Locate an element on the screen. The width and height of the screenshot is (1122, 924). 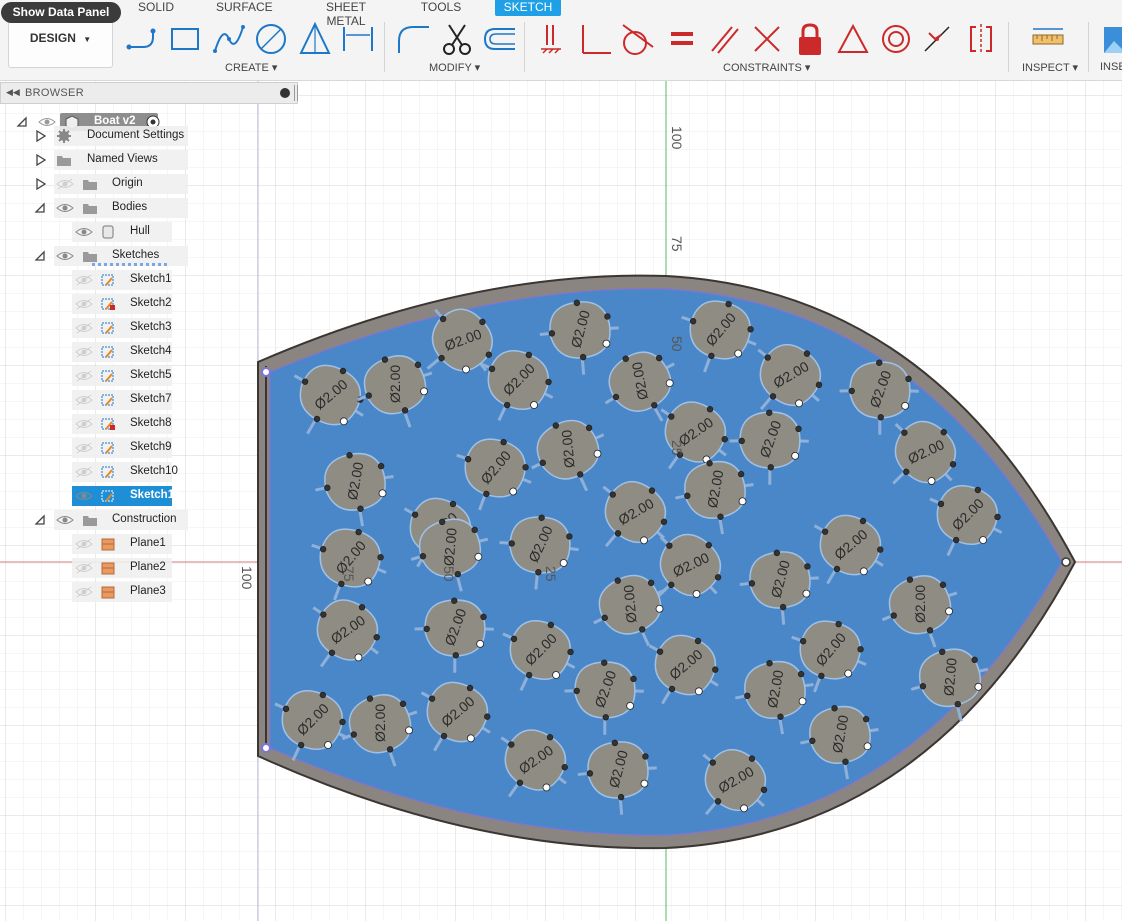
triangle-polygon-icon is located at coordinates (315, 39).